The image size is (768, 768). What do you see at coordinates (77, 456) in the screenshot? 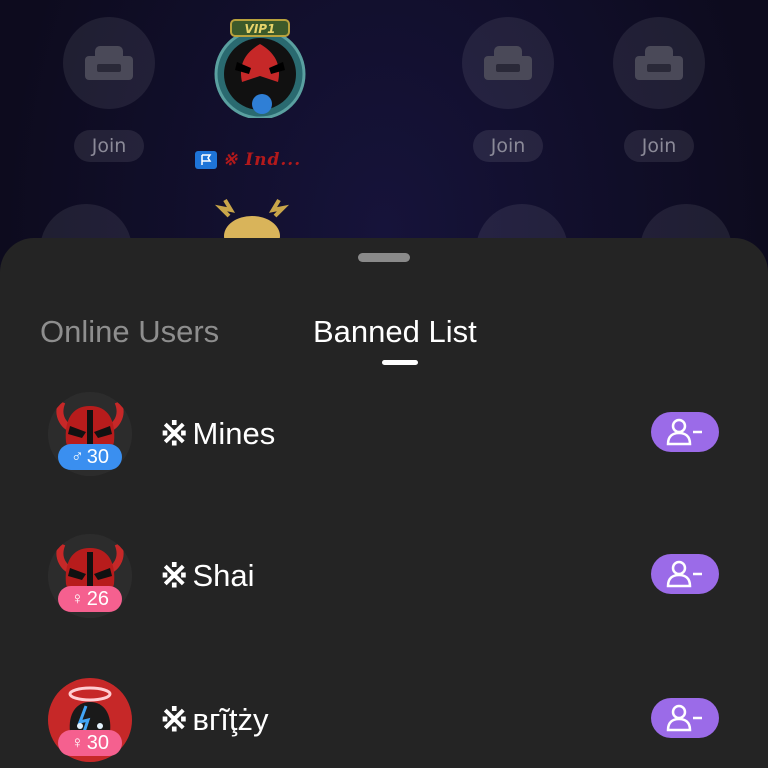
I see `male-icon: ♂` at bounding box center [77, 456].